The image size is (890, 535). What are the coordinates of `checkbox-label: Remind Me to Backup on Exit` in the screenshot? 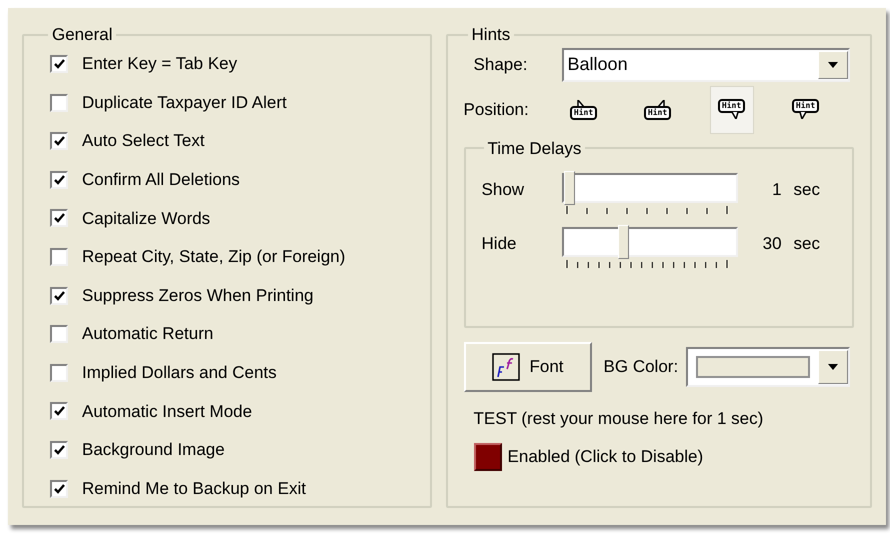 It's located at (194, 489).